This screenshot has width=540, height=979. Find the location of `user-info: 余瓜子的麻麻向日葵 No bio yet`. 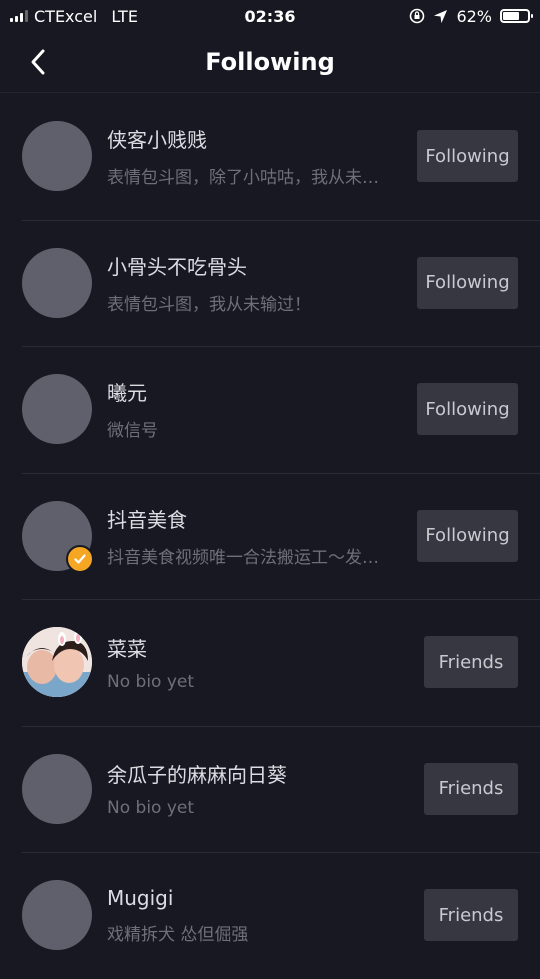

user-info: 余瓜子的麻麻向日葵 No bio yet is located at coordinates (248, 788).